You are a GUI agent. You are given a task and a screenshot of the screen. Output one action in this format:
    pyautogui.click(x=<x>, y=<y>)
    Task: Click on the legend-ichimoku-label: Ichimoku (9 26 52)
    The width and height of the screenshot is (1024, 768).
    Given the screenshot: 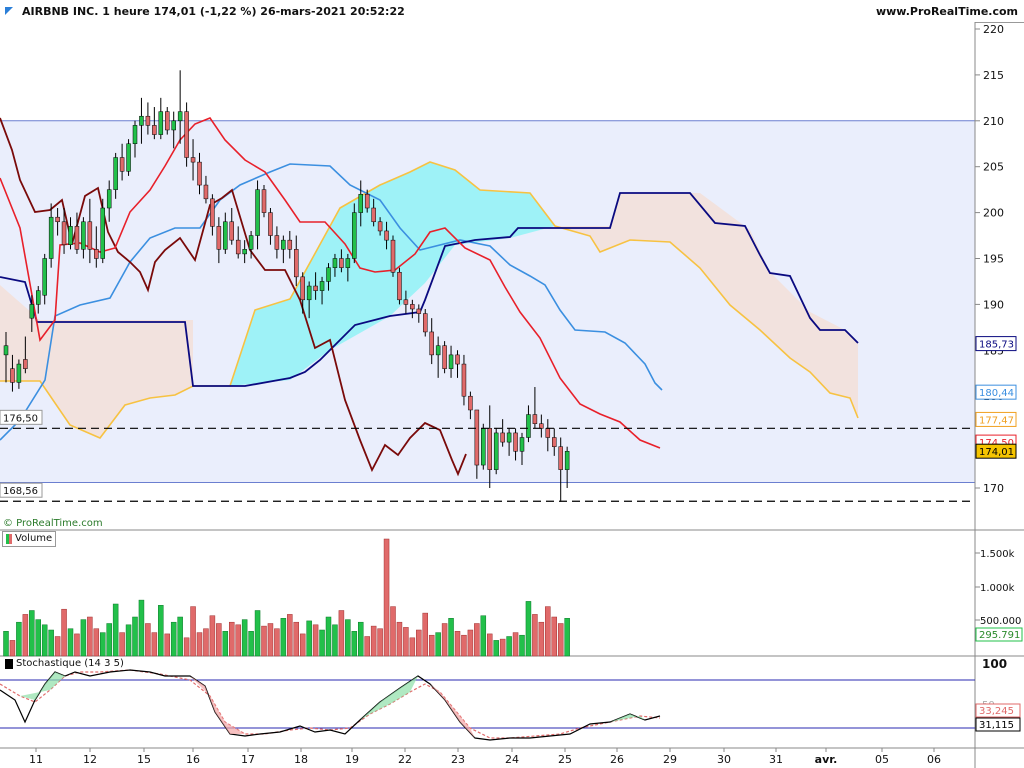 What is the action you would take?
    pyautogui.click(x=97, y=30)
    